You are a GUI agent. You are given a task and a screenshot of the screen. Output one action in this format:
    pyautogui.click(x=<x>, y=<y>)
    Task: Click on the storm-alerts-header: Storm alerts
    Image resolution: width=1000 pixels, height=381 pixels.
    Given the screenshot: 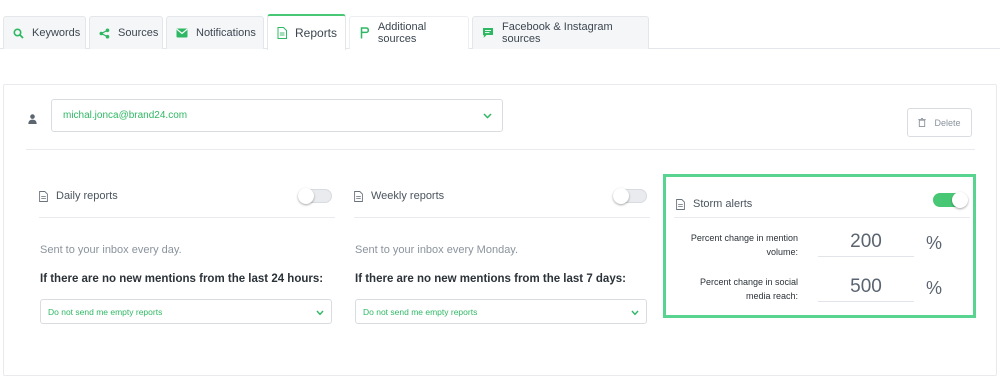 What is the action you would take?
    pyautogui.click(x=714, y=204)
    